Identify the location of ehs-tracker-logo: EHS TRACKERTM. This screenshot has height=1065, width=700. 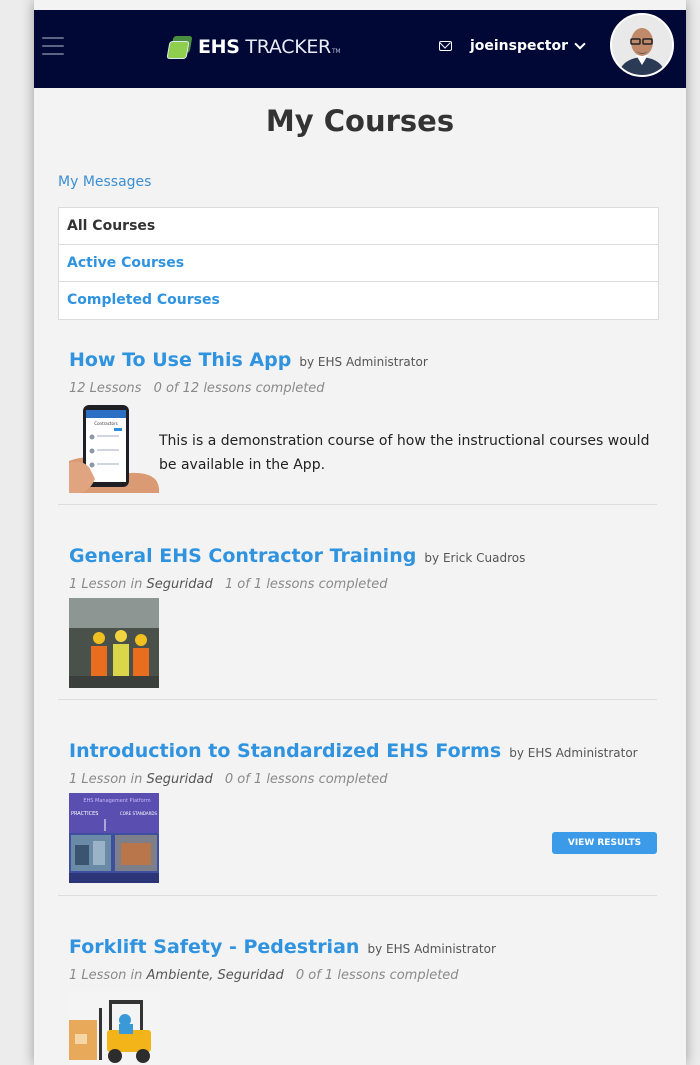
(253, 47).